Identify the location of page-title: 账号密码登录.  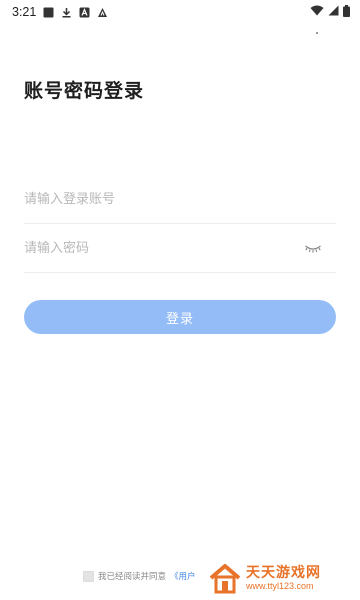
(84, 91).